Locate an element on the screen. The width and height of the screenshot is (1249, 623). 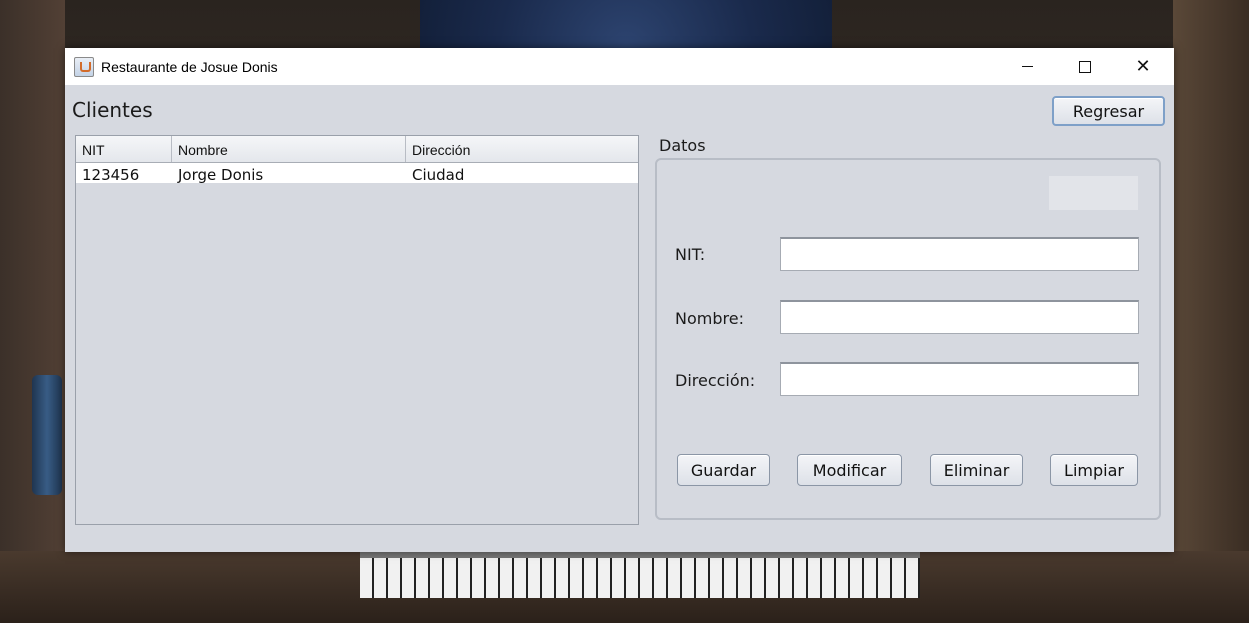
cell-nit: 123456 is located at coordinates (111, 175).